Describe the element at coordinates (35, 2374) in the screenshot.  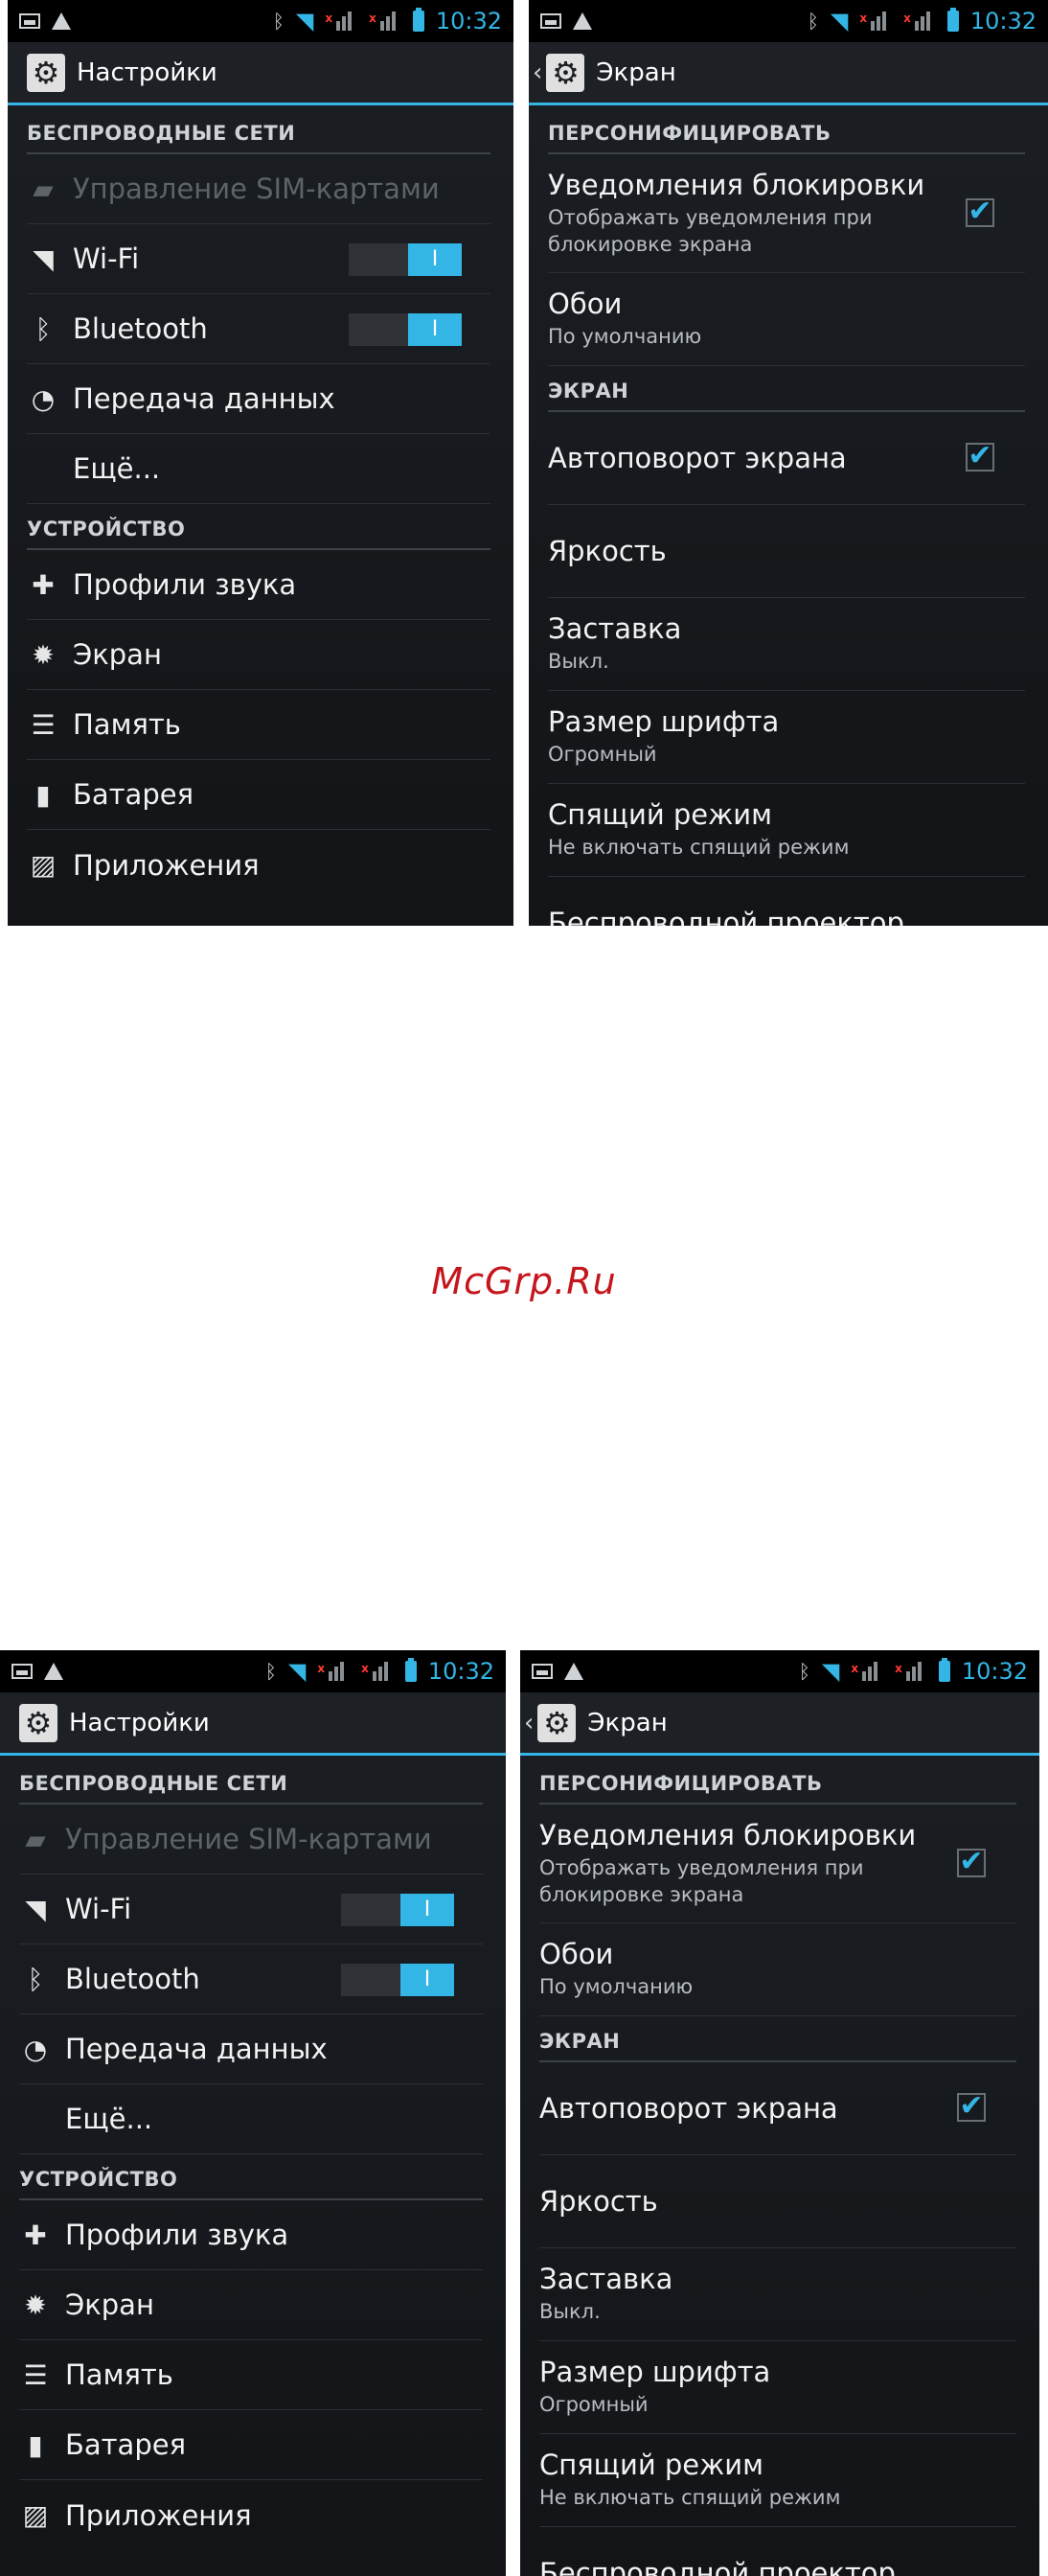
I see `storage-icon: ☰` at that location.